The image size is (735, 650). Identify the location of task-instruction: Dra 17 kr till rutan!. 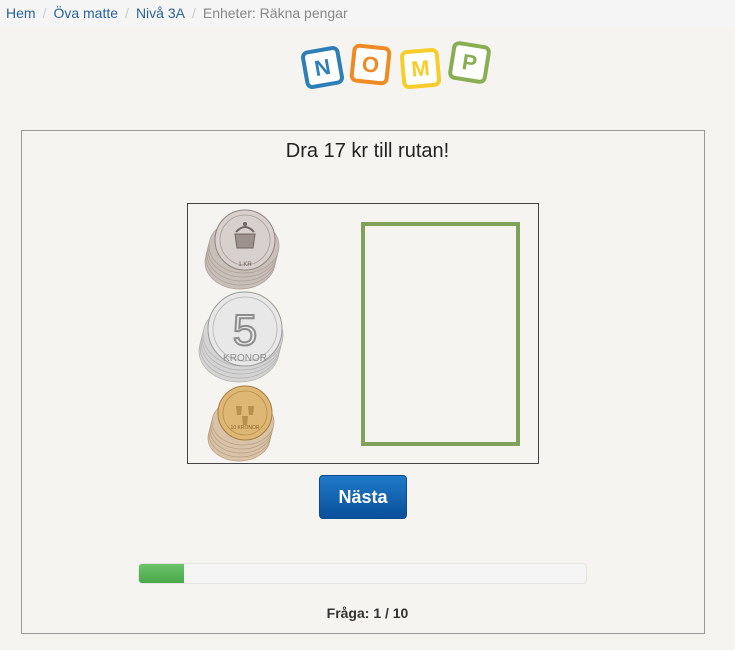
(367, 151).